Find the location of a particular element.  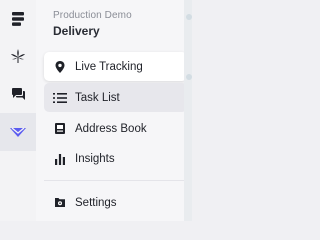

location-pin-icon is located at coordinates (60, 67).